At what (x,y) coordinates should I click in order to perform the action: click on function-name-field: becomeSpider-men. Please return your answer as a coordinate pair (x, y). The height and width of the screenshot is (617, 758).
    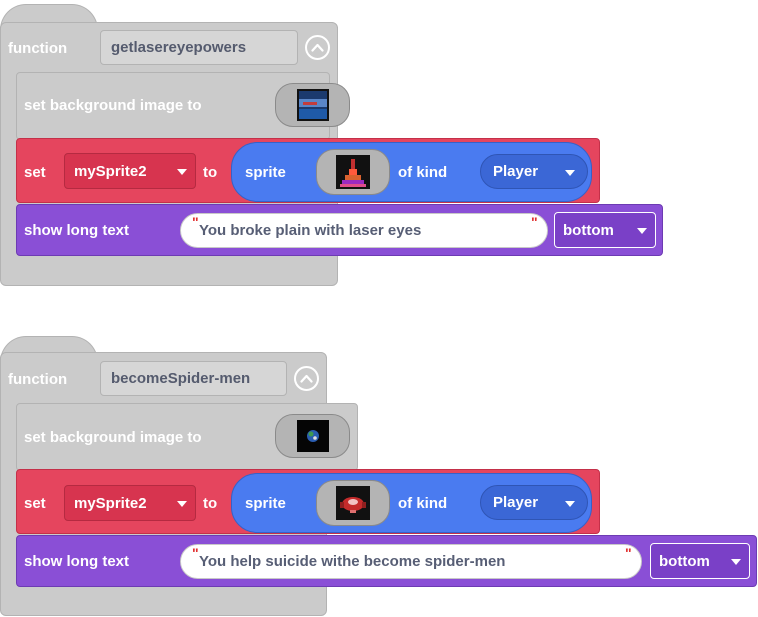
    Looking at the image, I should click on (193, 378).